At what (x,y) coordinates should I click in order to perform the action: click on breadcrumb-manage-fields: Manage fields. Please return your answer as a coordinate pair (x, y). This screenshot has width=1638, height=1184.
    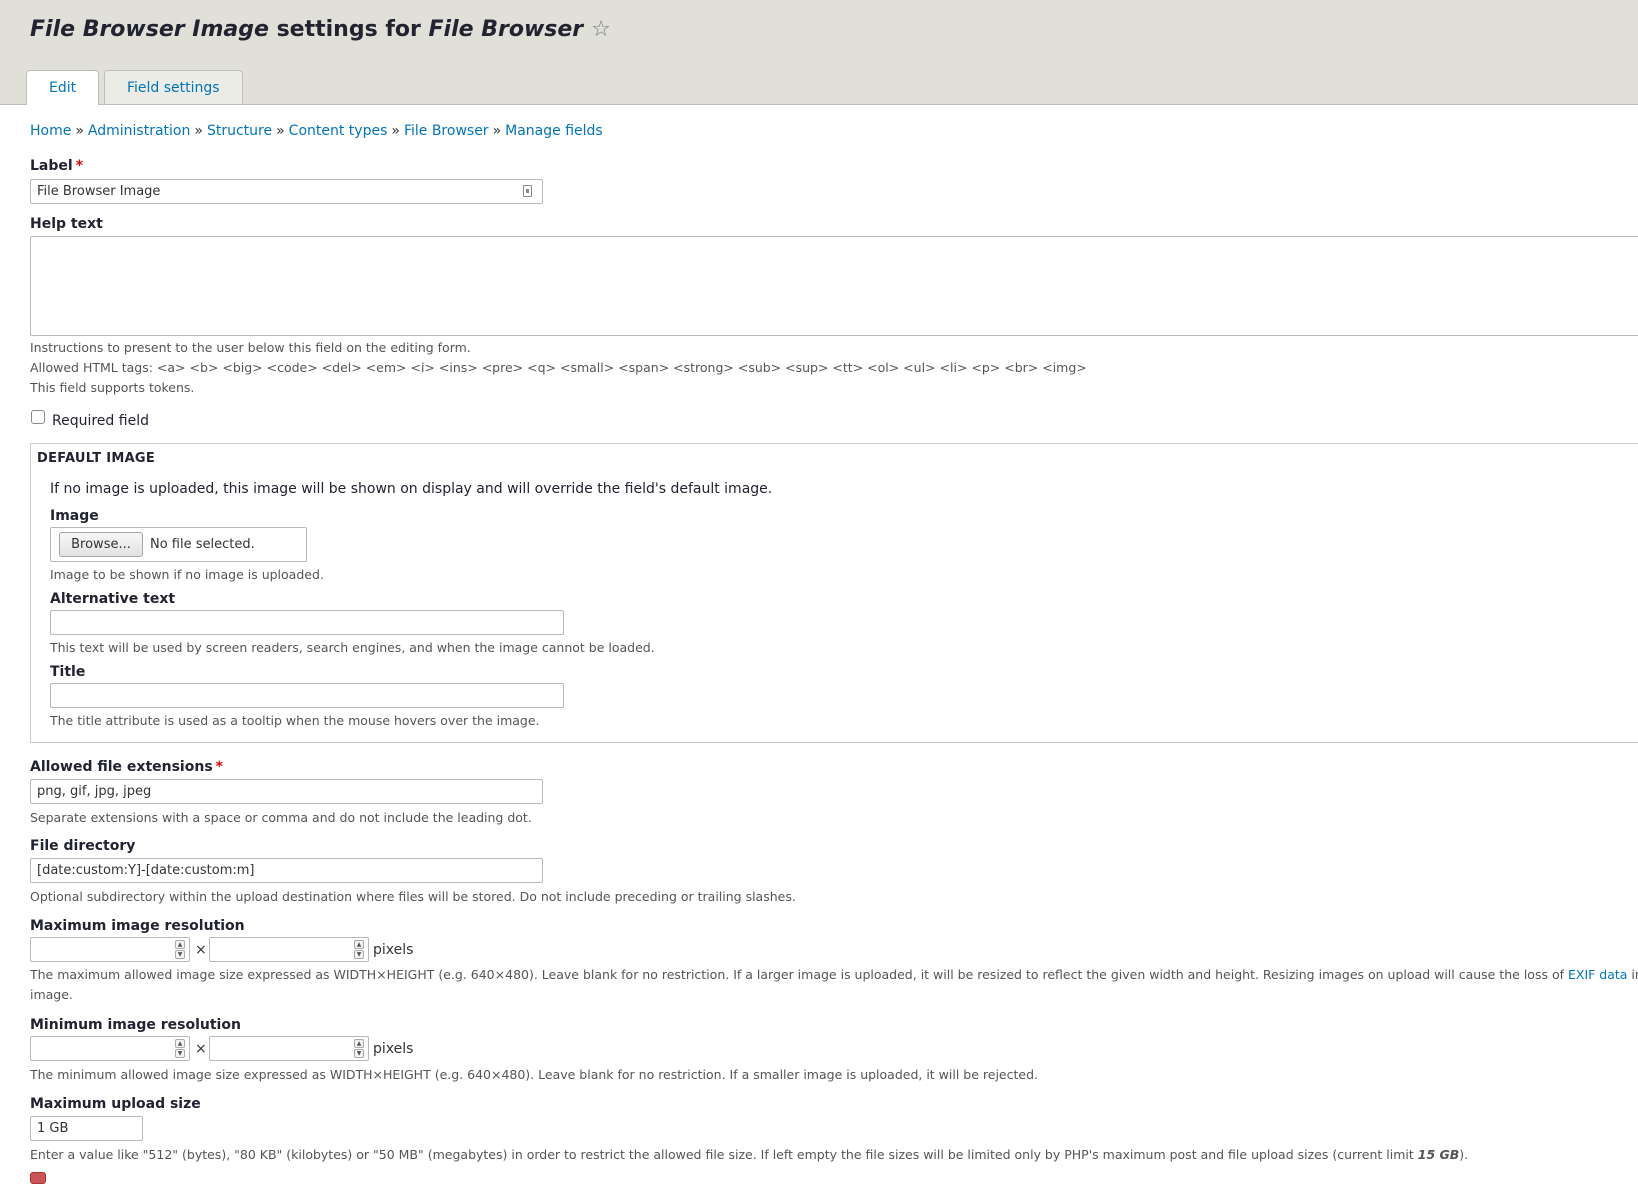
    Looking at the image, I should click on (554, 131).